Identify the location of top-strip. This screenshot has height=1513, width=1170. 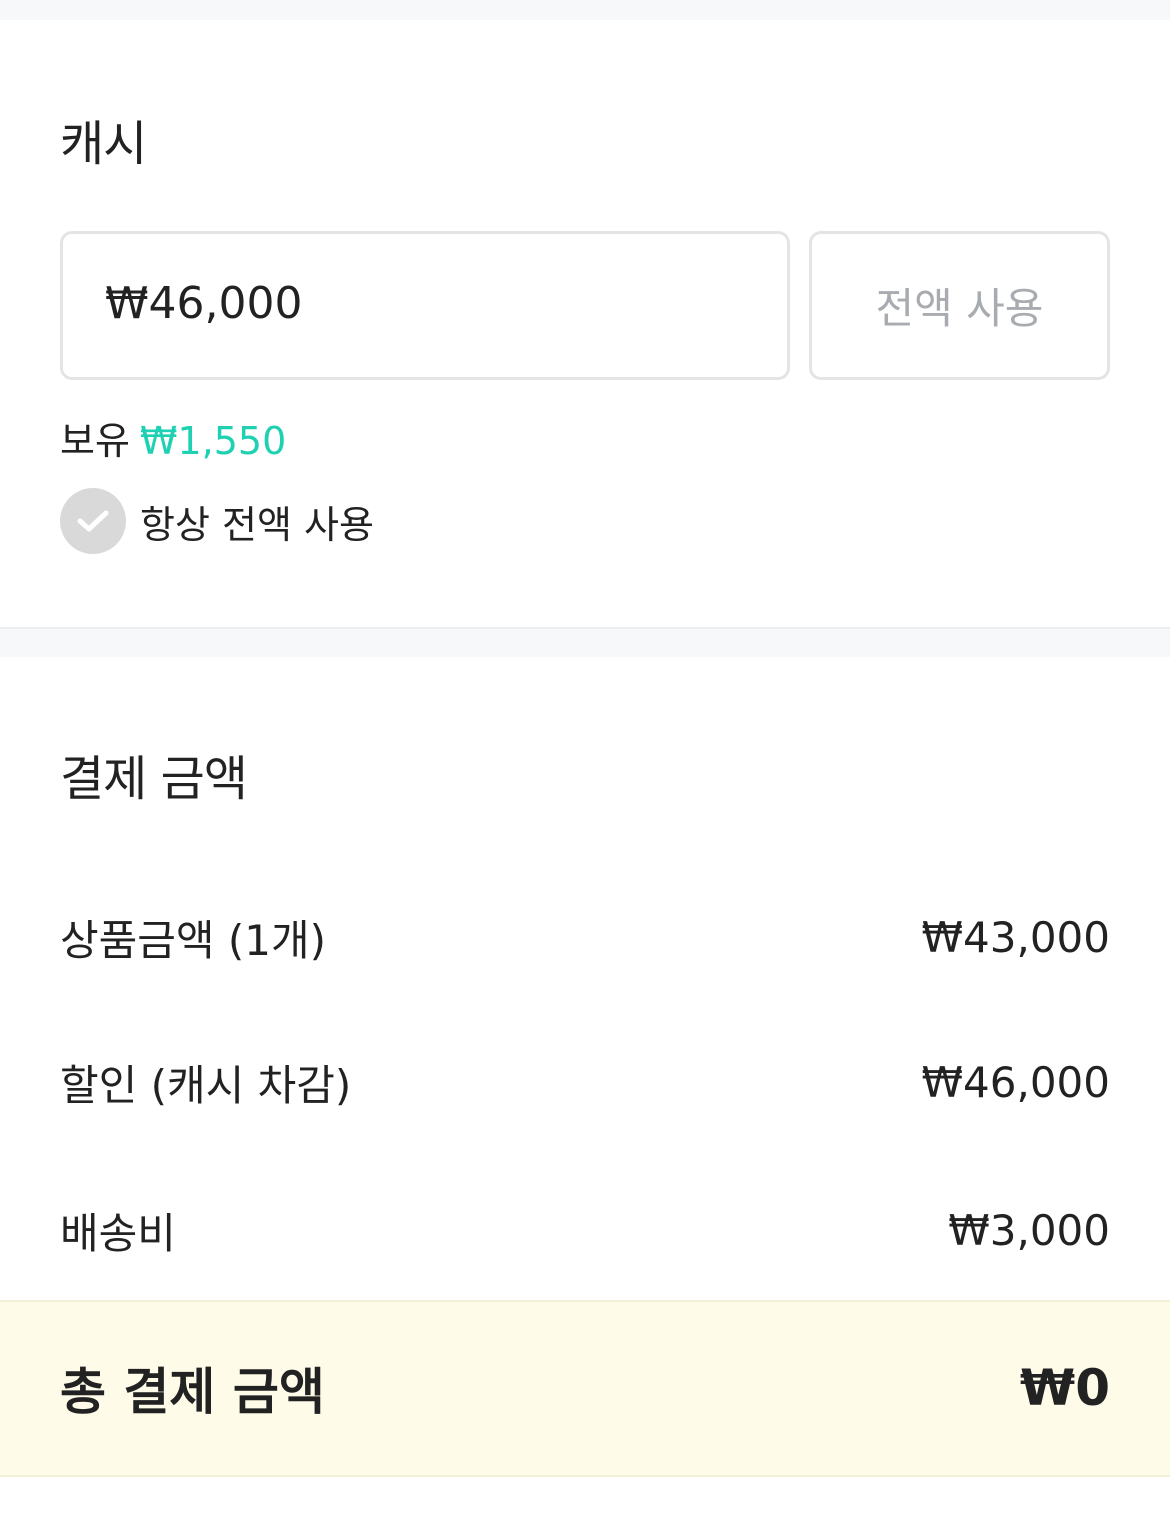
(585, 10).